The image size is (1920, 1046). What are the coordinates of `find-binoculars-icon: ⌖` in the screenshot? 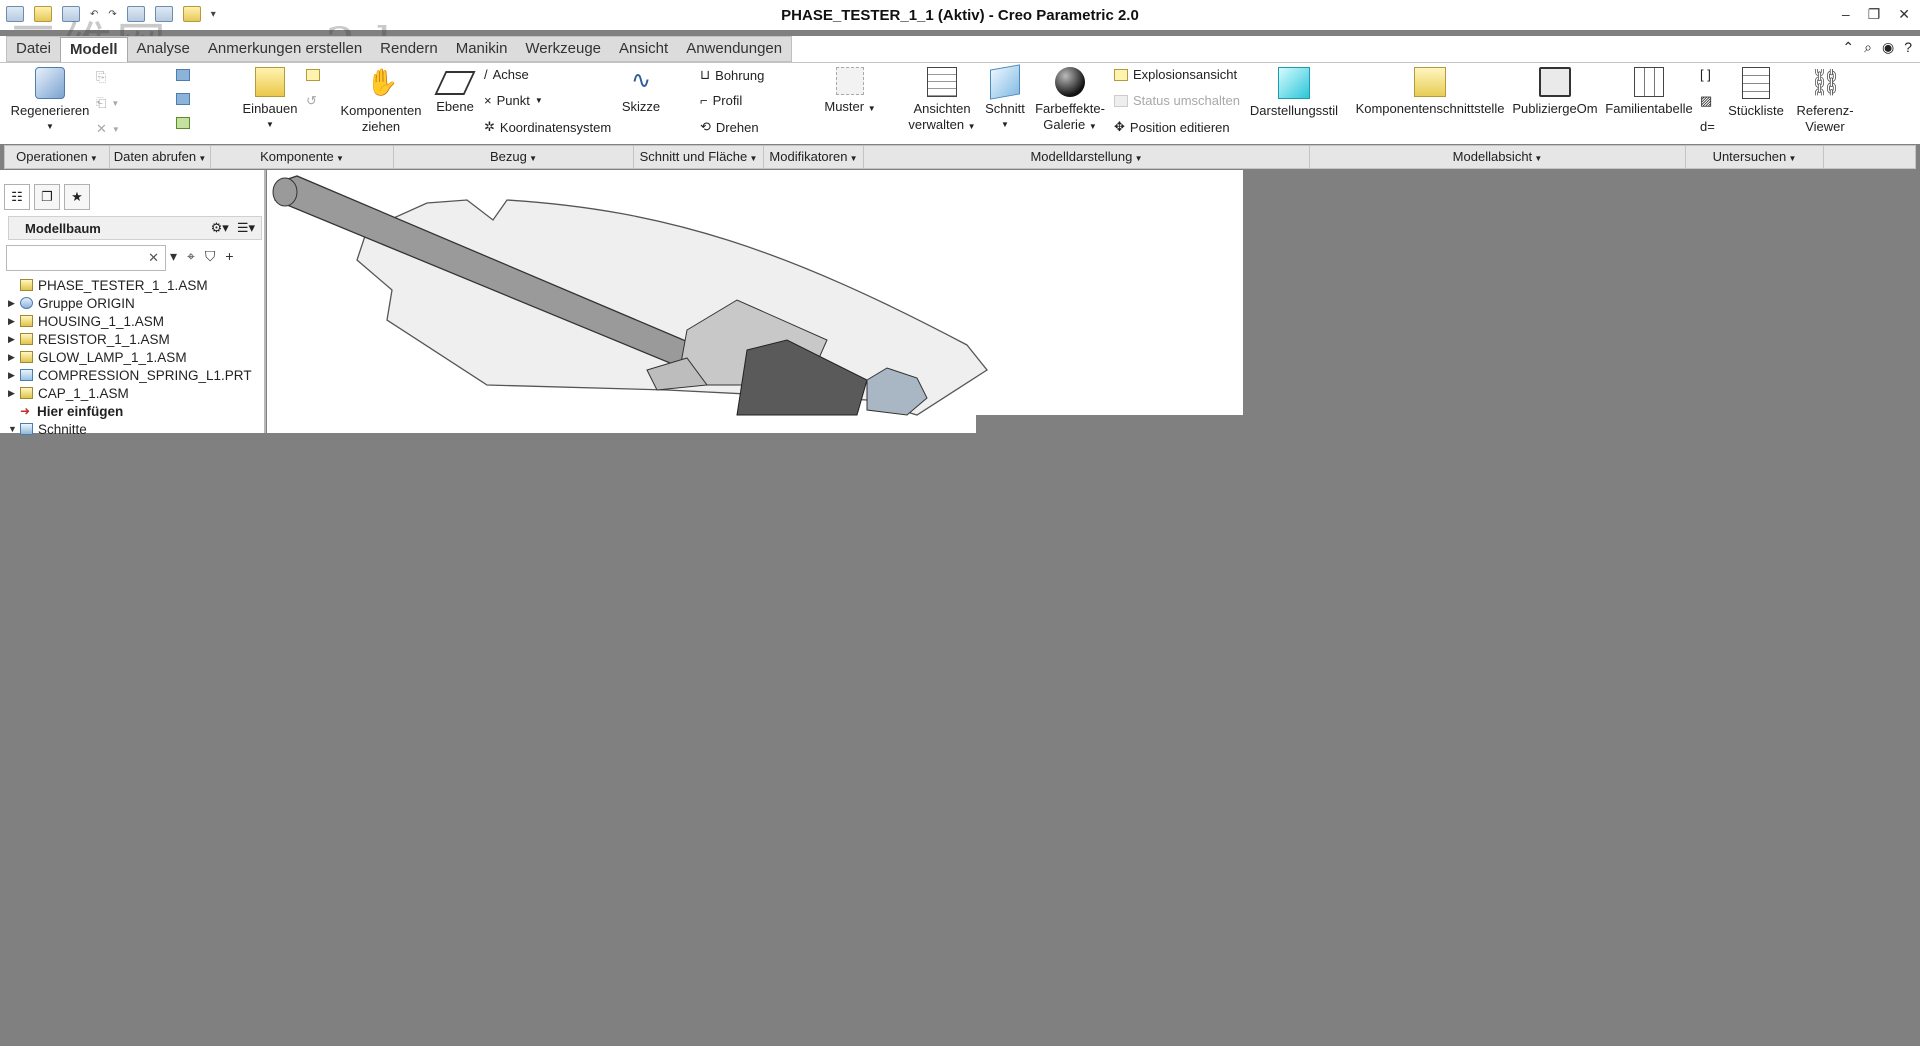 It's located at (191, 256).